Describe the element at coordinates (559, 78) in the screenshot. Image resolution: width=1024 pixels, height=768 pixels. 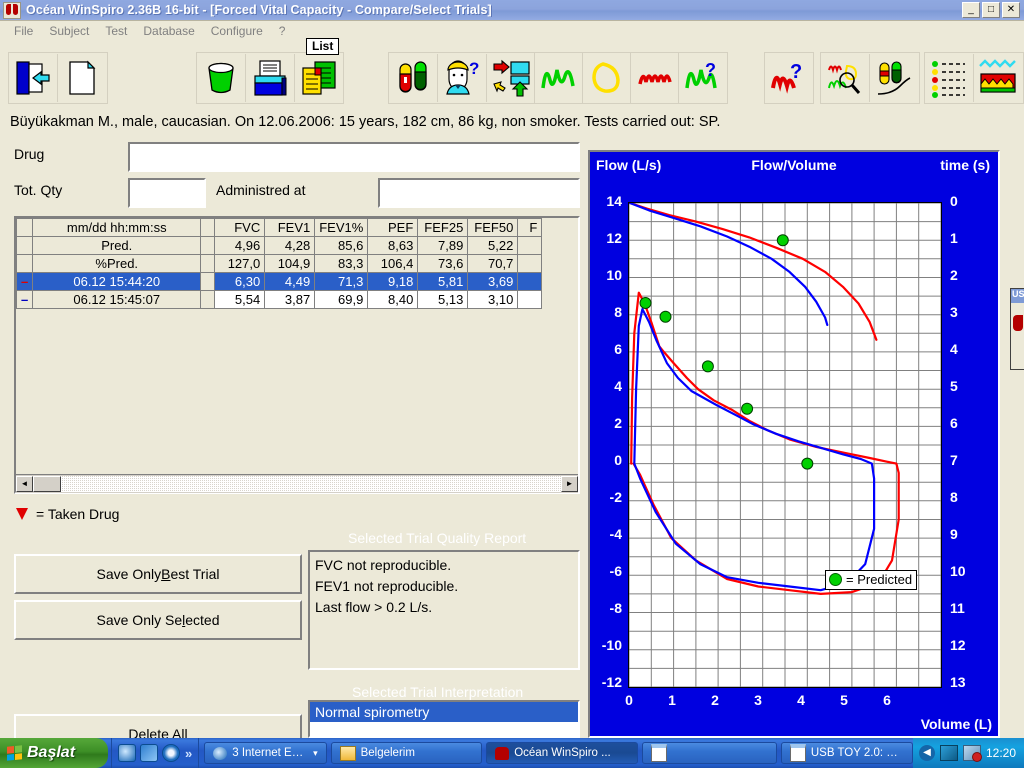
I see `flow-volume-button` at that location.